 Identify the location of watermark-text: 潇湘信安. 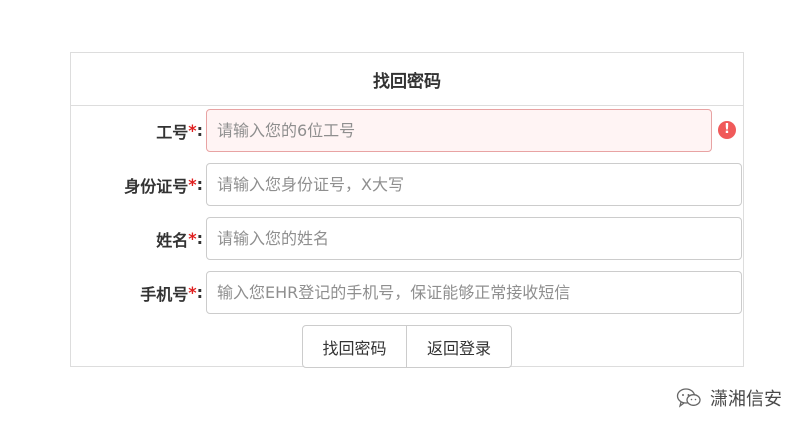
(746, 399).